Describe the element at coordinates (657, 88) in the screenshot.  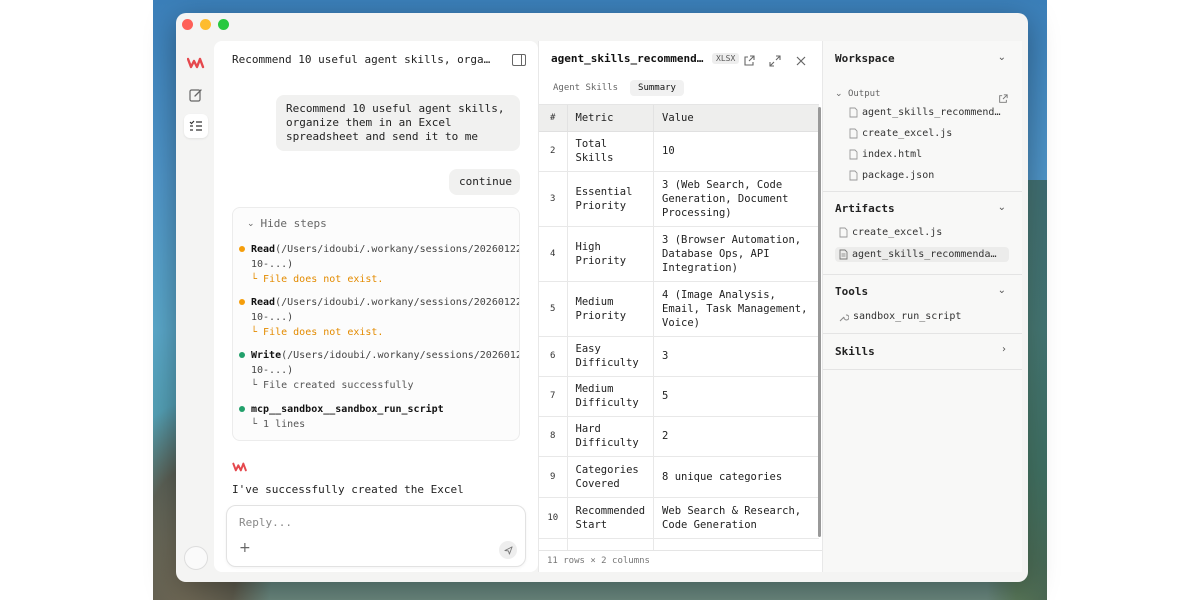
I see `tab-summary: Summary` at that location.